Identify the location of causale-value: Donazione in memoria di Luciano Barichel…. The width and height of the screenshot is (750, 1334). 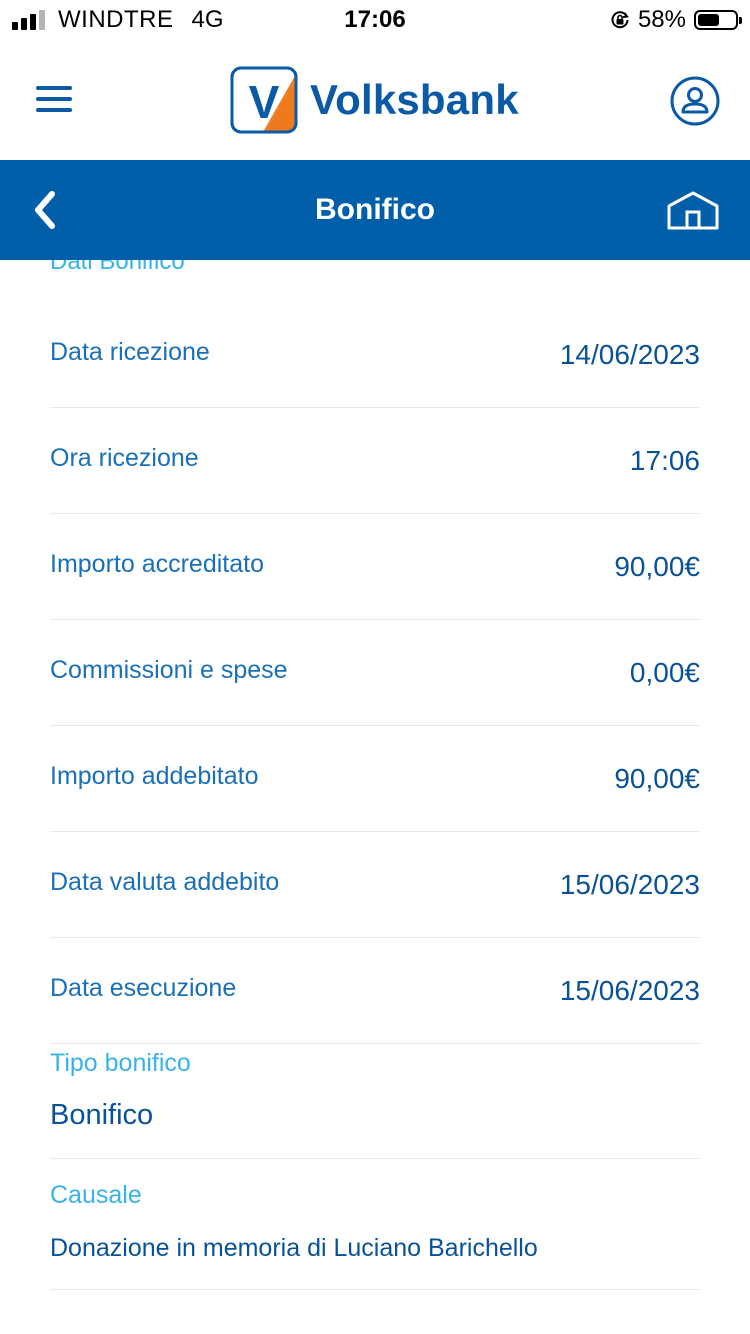
(294, 1248).